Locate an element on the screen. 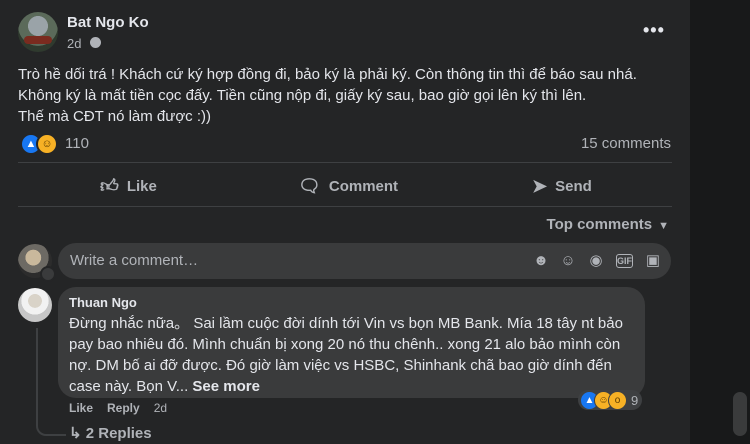 Image resolution: width=750 pixels, height=444 pixels. post-time: 2d is located at coordinates (74, 43).